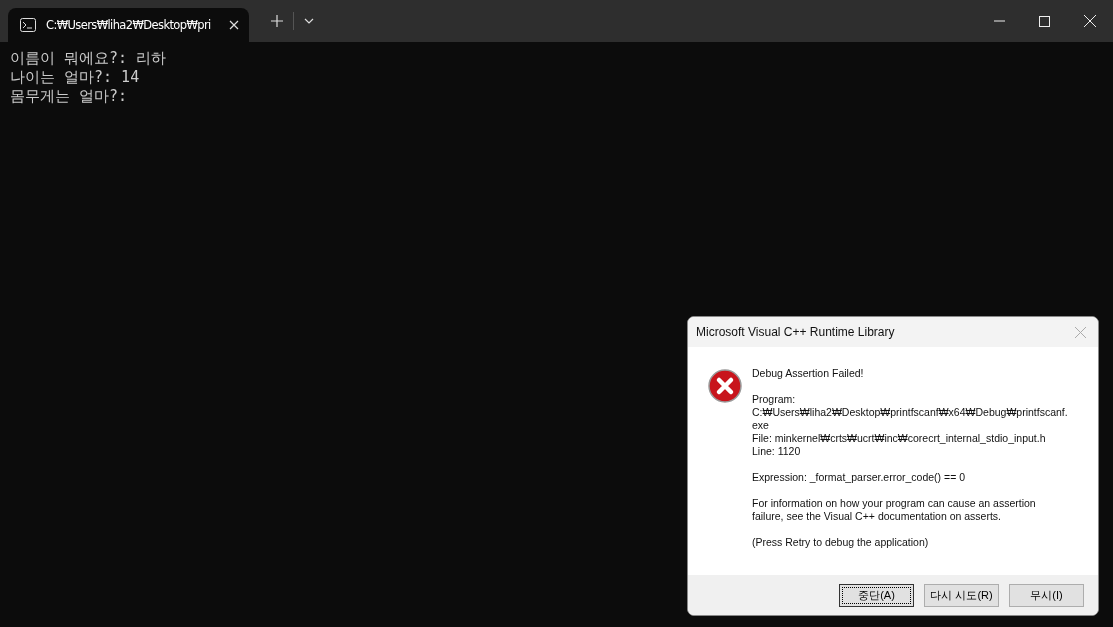 The height and width of the screenshot is (627, 1113). Describe the element at coordinates (89, 58) in the screenshot. I see `console-line: 이름이 뭐에요?: 리하` at that location.